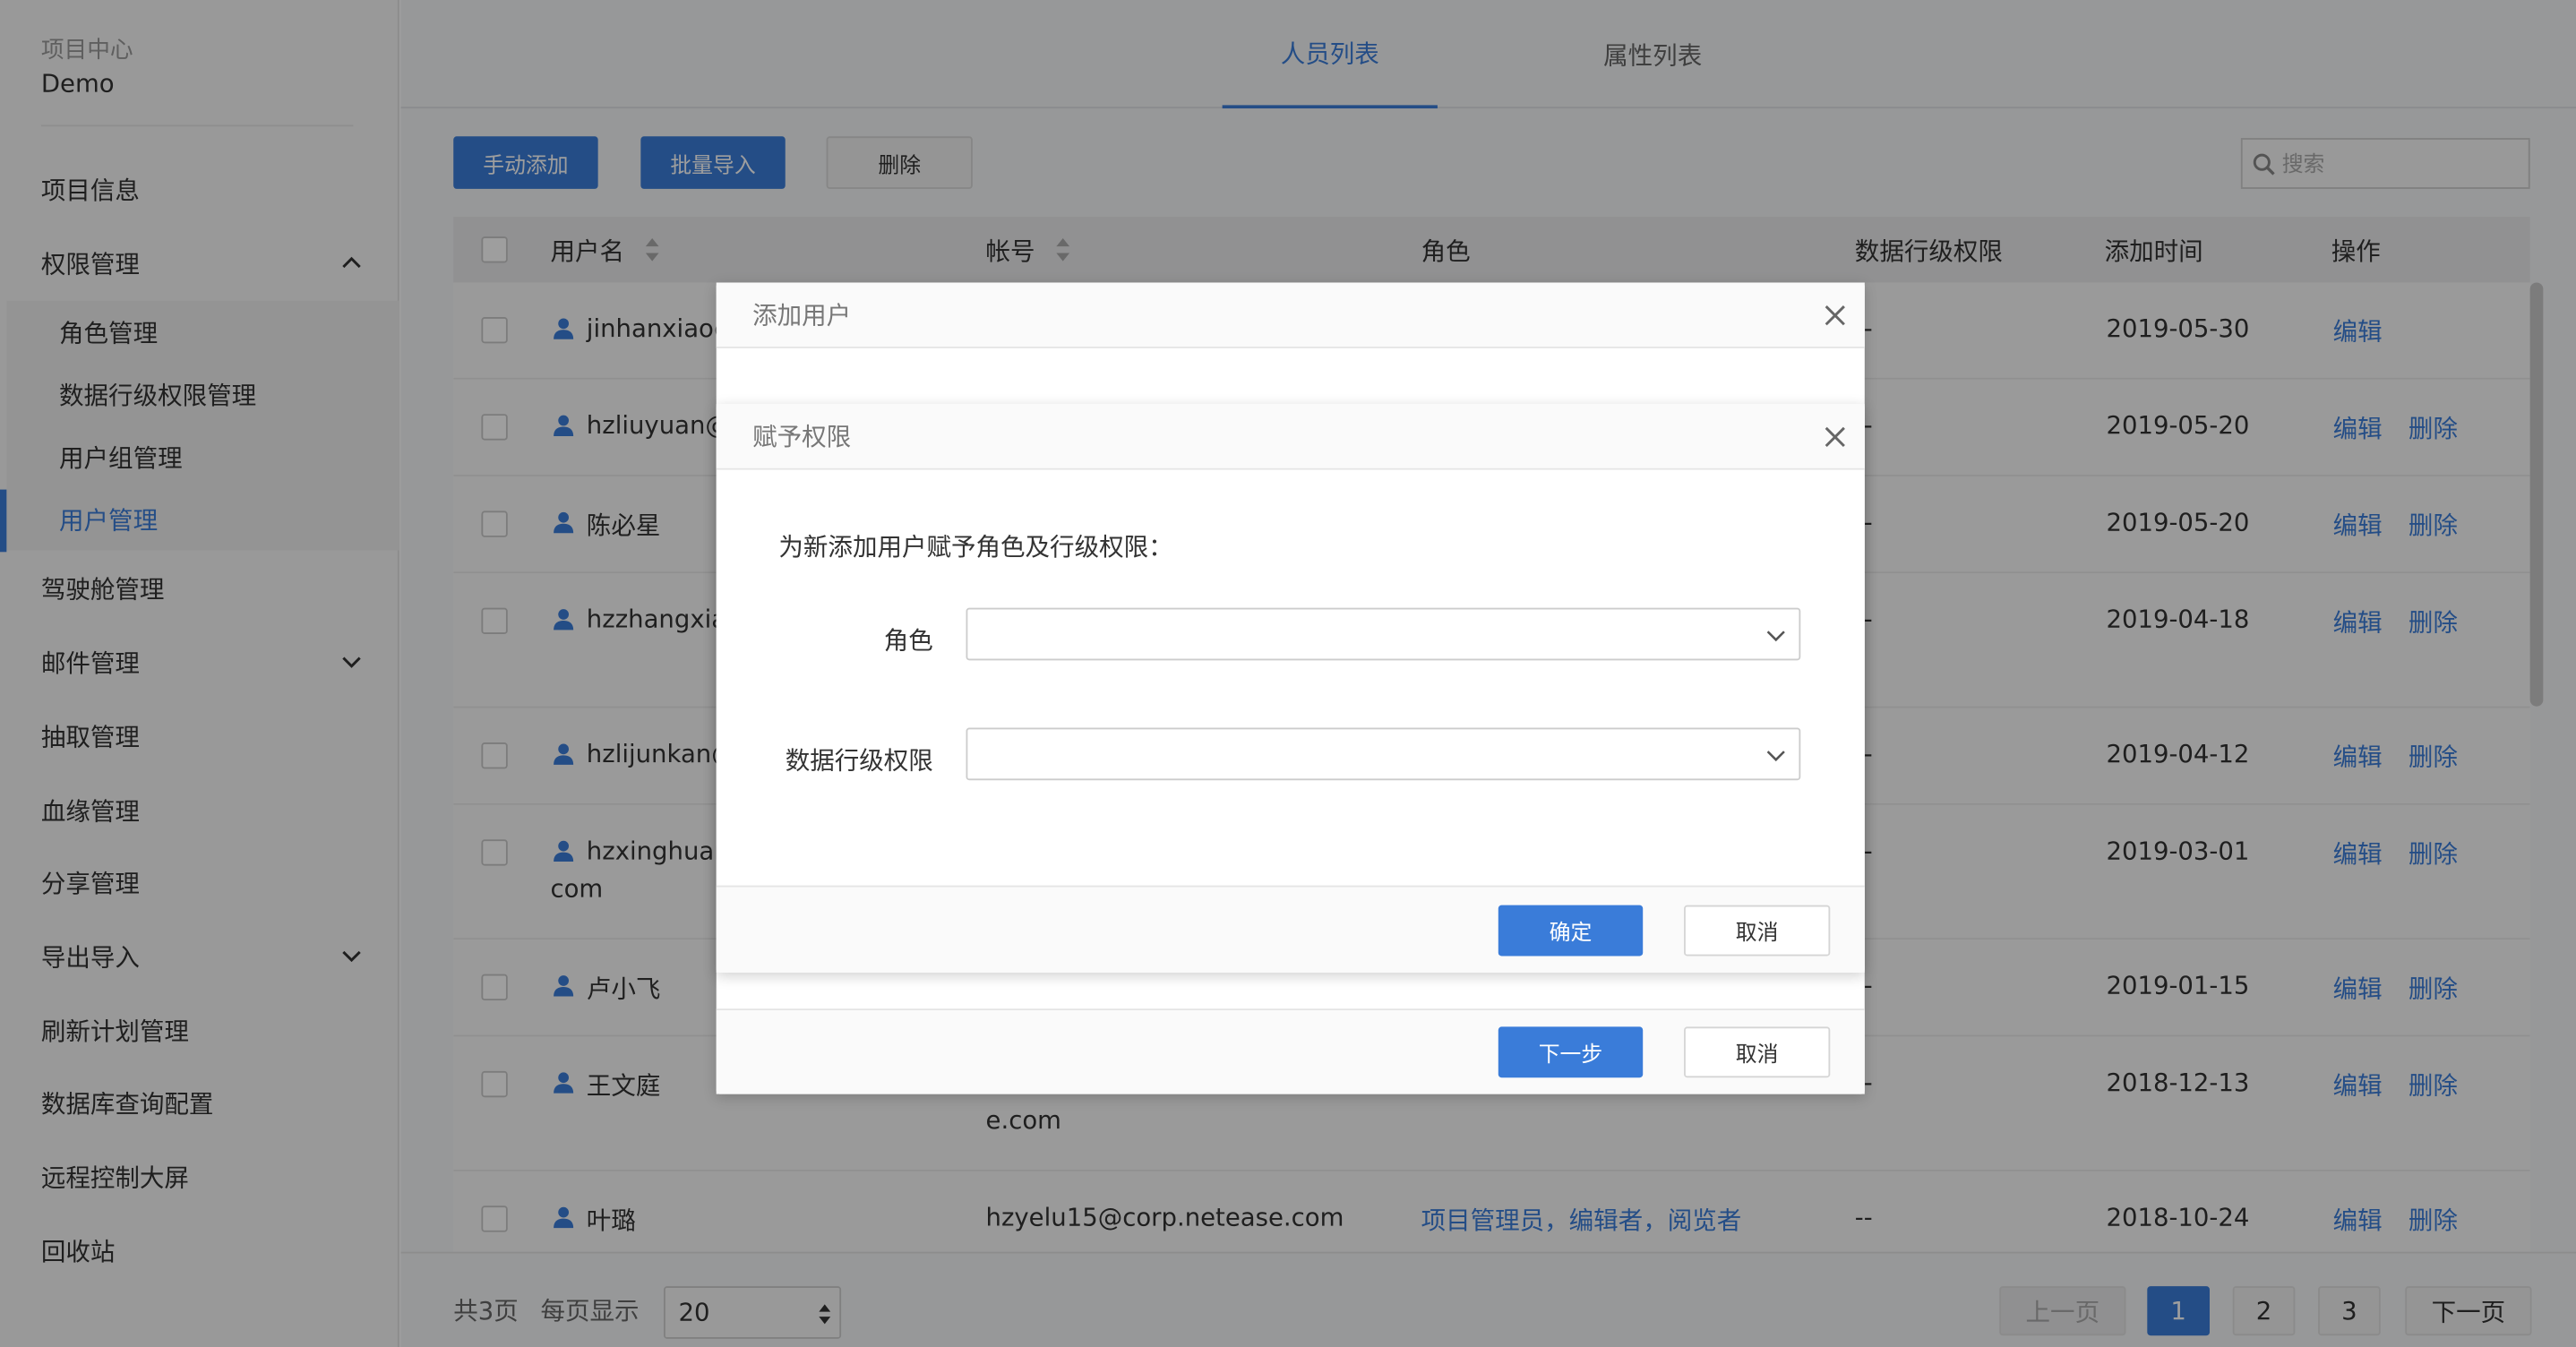 Image resolution: width=2576 pixels, height=1347 pixels. Describe the element at coordinates (1383, 754) in the screenshot. I see `row-permission-select` at that location.